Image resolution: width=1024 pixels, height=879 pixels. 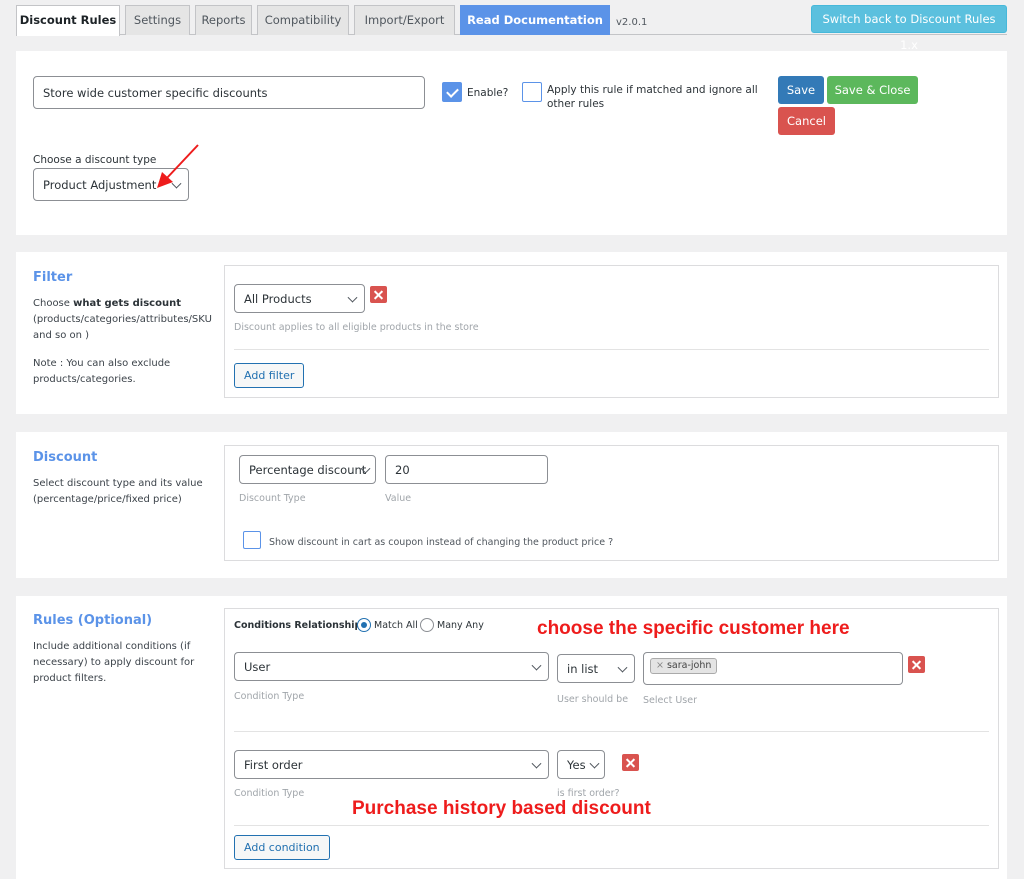 I want to click on first-order-value: Yes, so click(x=576, y=764).